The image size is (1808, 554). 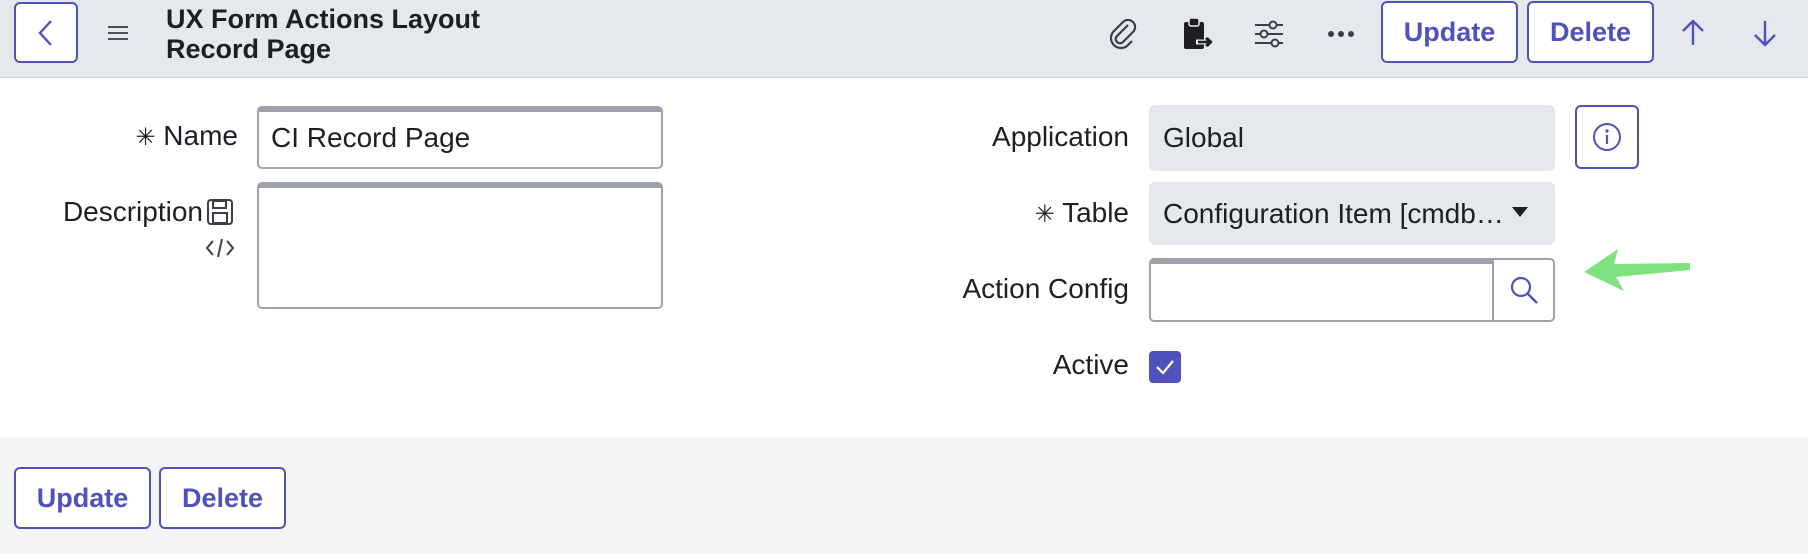 I want to click on back-button, so click(x=46, y=32).